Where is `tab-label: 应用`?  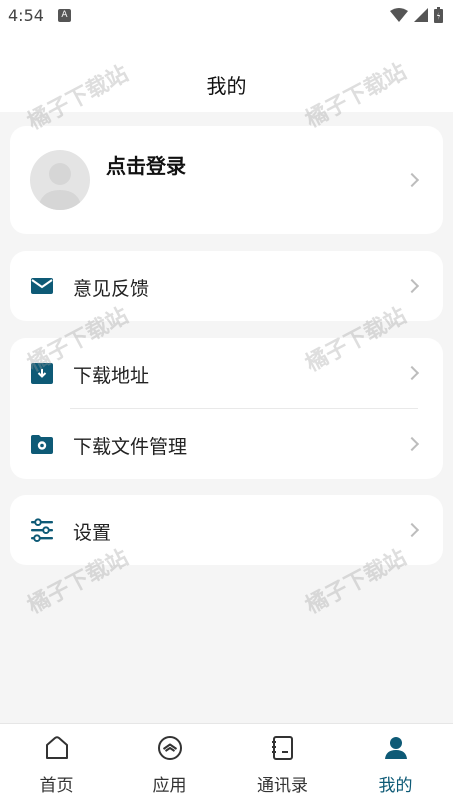 tab-label: 应用 is located at coordinates (169, 786).